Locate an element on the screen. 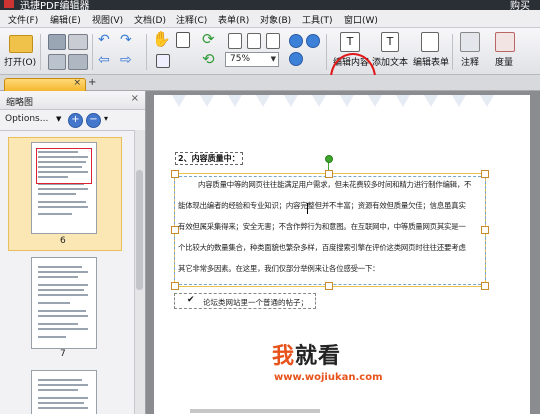 This screenshot has width=540, height=414. fit-width-icon is located at coordinates (254, 41).